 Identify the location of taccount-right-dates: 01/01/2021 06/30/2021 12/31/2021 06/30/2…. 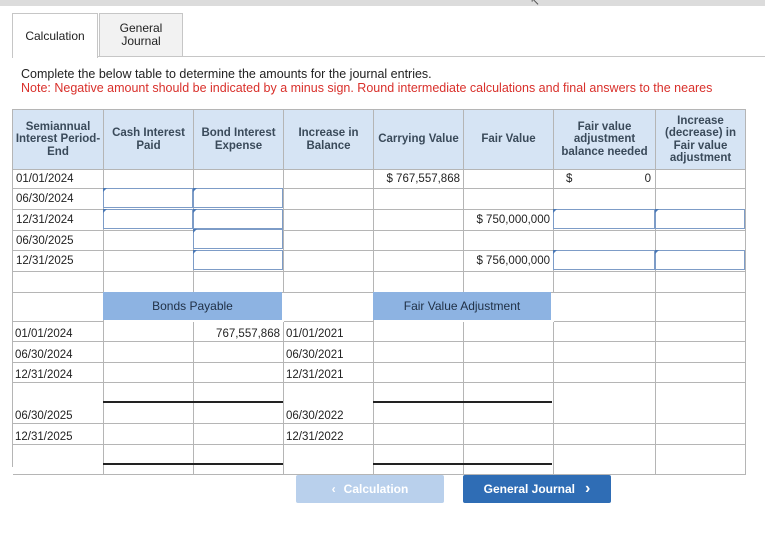
(315, 385).